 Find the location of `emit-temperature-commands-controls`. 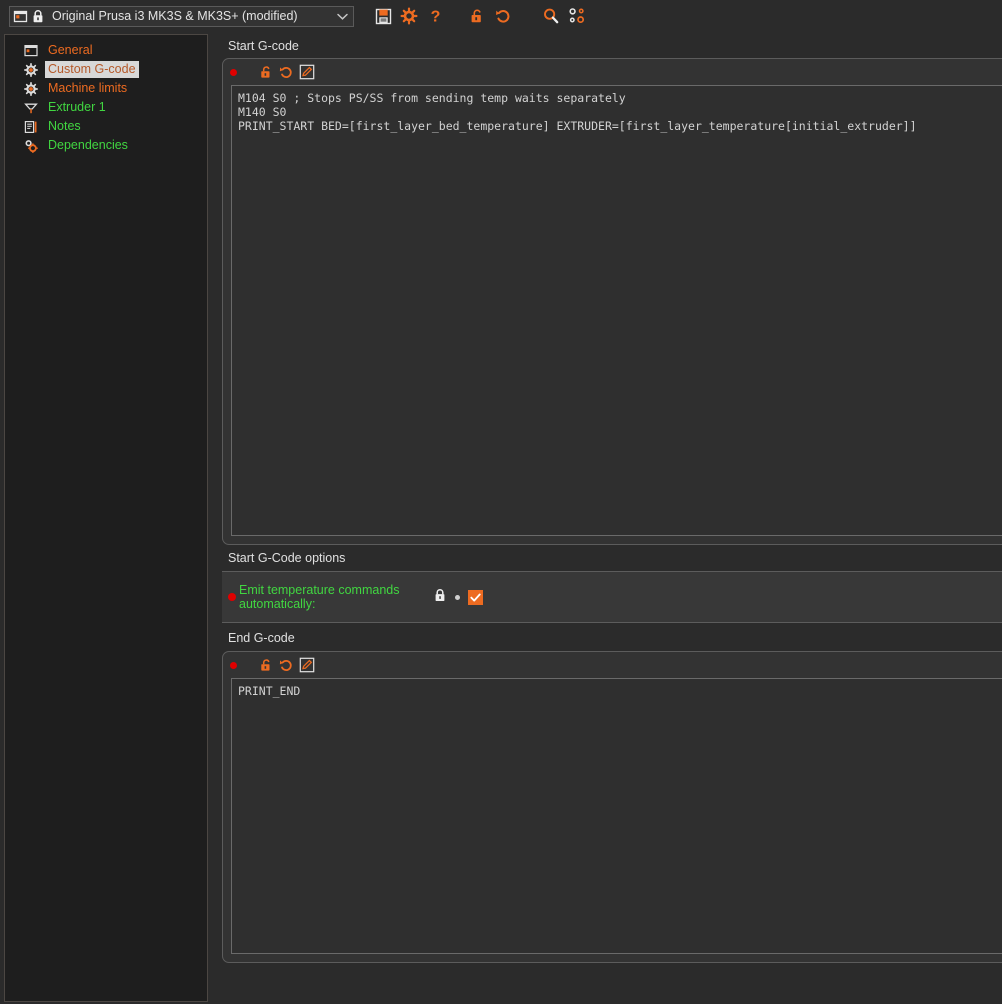

emit-temperature-commands-controls is located at coordinates (458, 597).